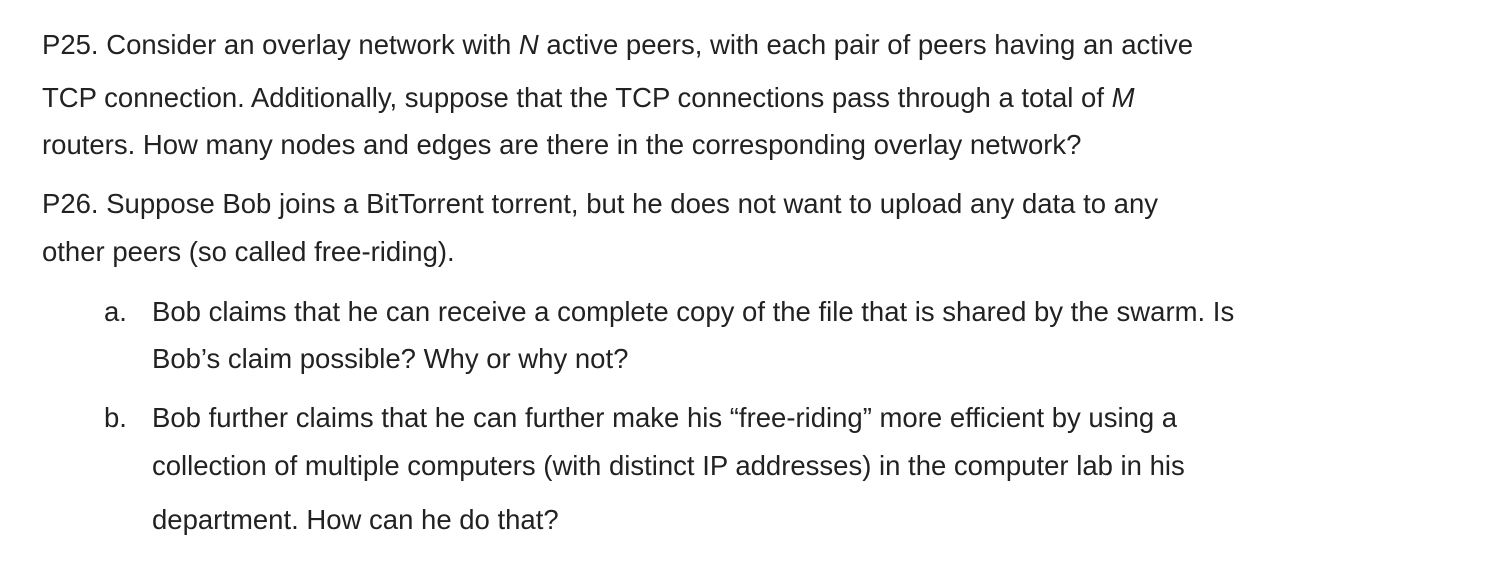 The image size is (1488, 569). What do you see at coordinates (115, 311) in the screenshot?
I see `list-marker-a: a.` at bounding box center [115, 311].